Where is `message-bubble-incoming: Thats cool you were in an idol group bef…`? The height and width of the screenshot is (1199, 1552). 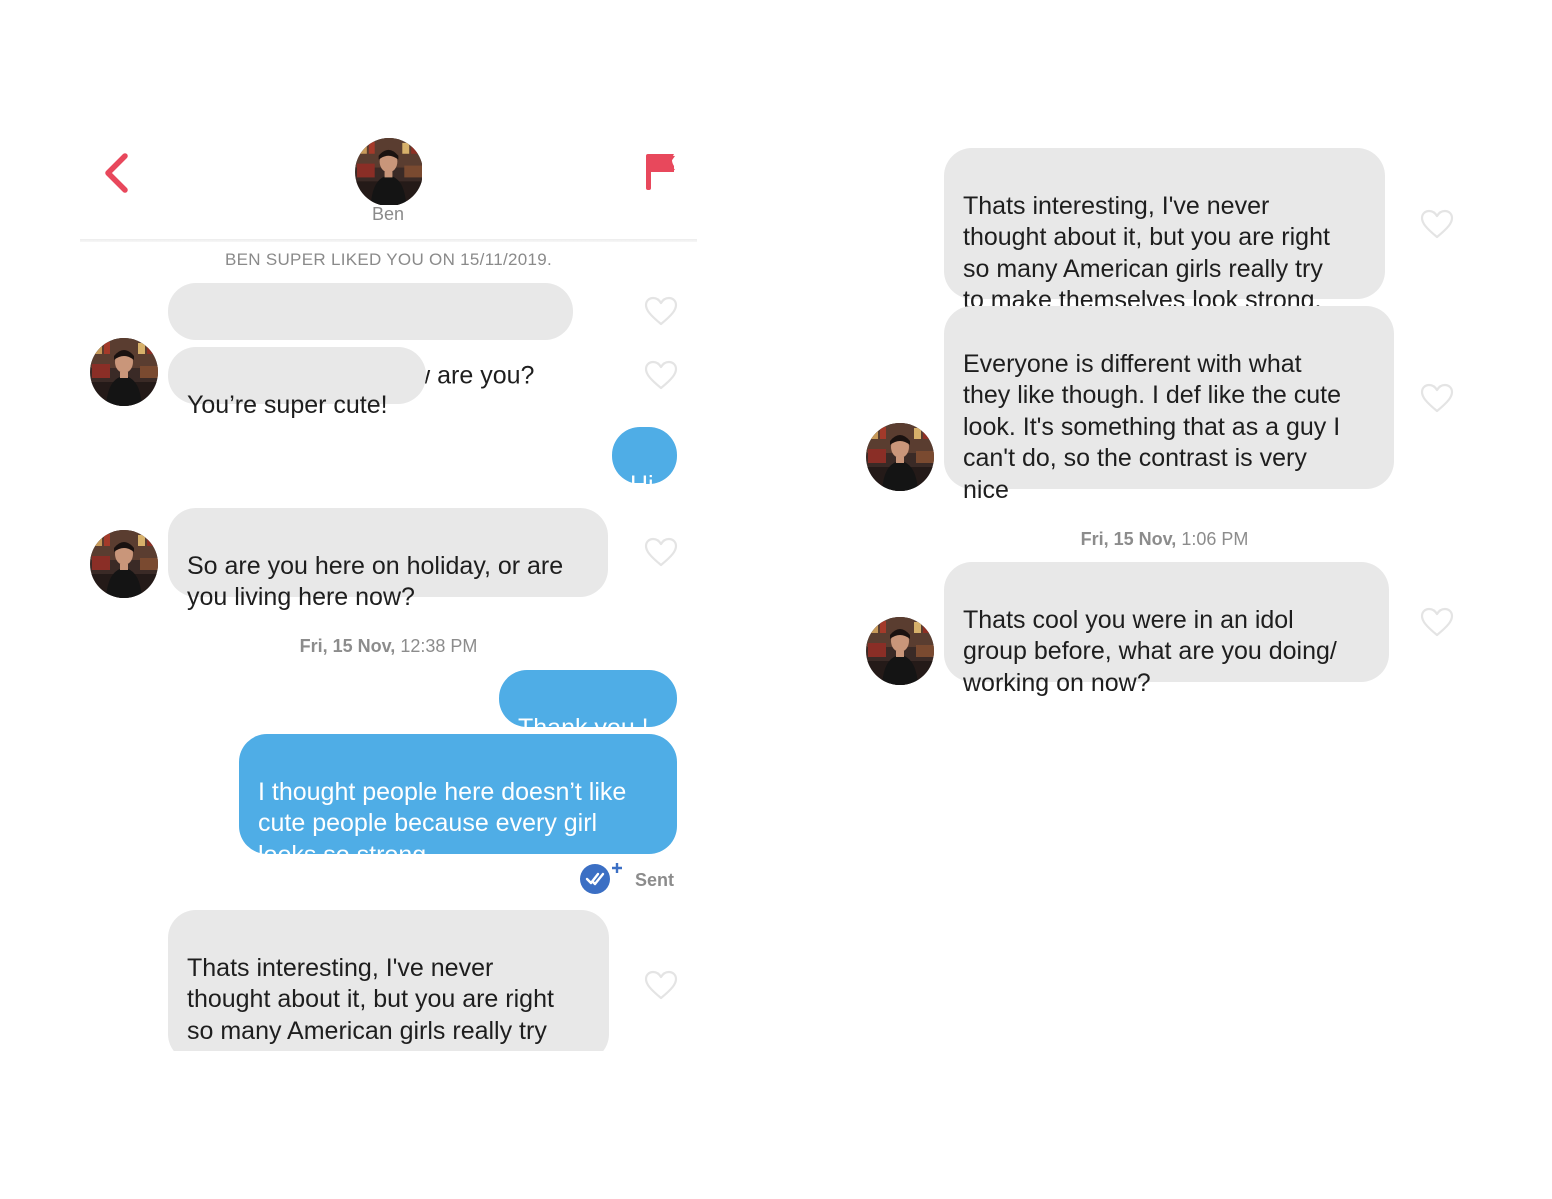 message-bubble-incoming: Thats cool you were in an idol group bef… is located at coordinates (1166, 629).